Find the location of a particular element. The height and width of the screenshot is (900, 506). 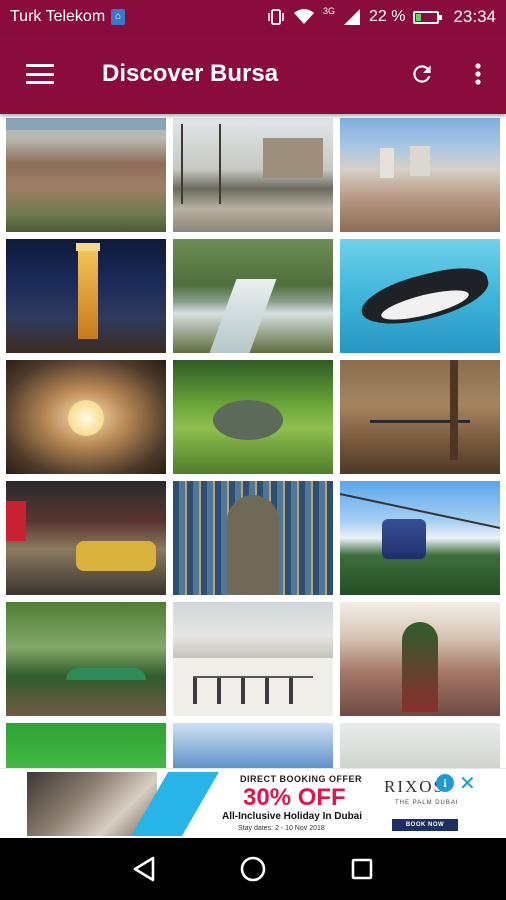

carrier-name: Turk Telekom is located at coordinates (58, 16).